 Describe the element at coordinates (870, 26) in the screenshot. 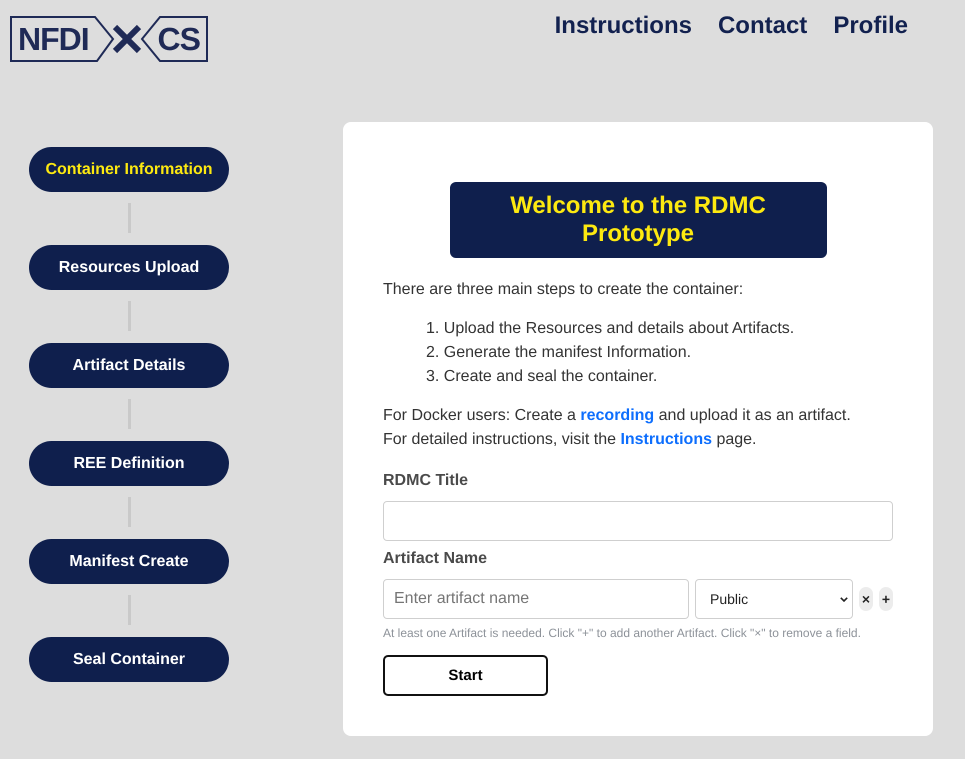

I see `nav-link: Profile` at that location.